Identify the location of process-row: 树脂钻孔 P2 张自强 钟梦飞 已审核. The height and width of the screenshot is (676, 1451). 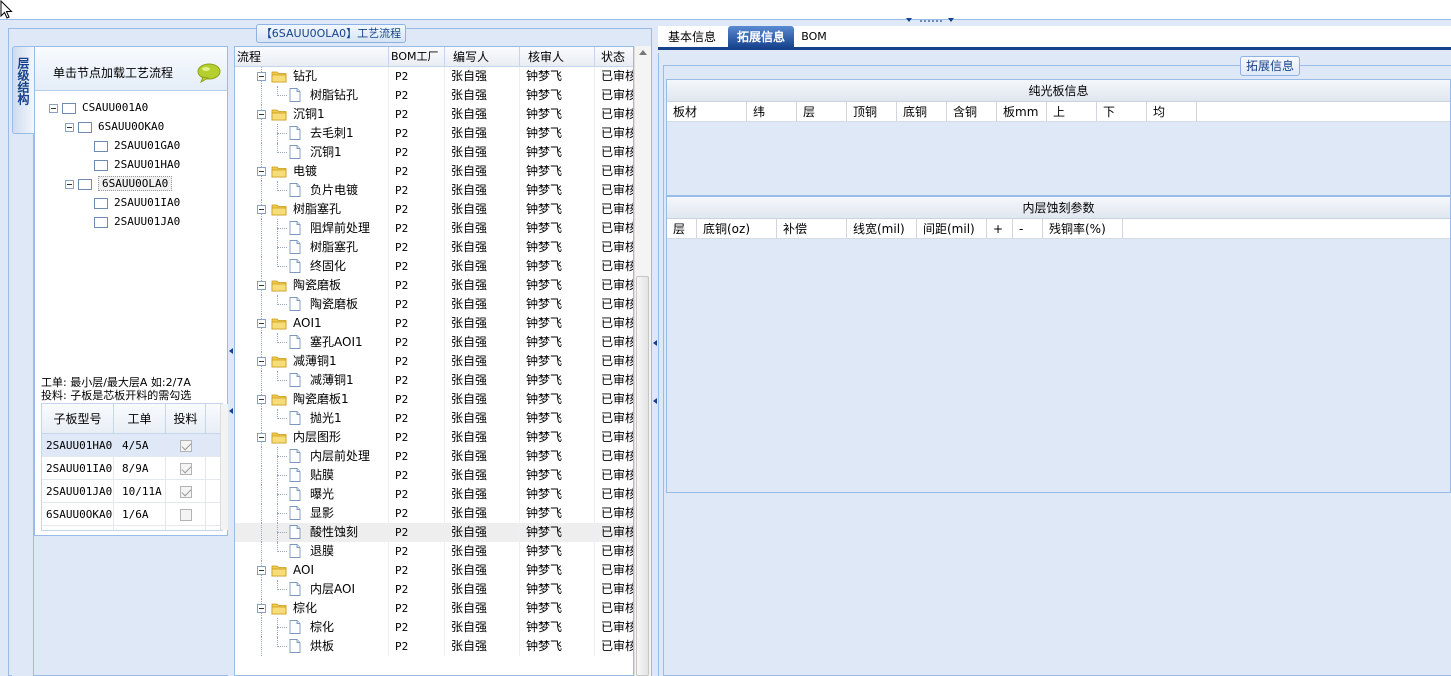
(434, 95).